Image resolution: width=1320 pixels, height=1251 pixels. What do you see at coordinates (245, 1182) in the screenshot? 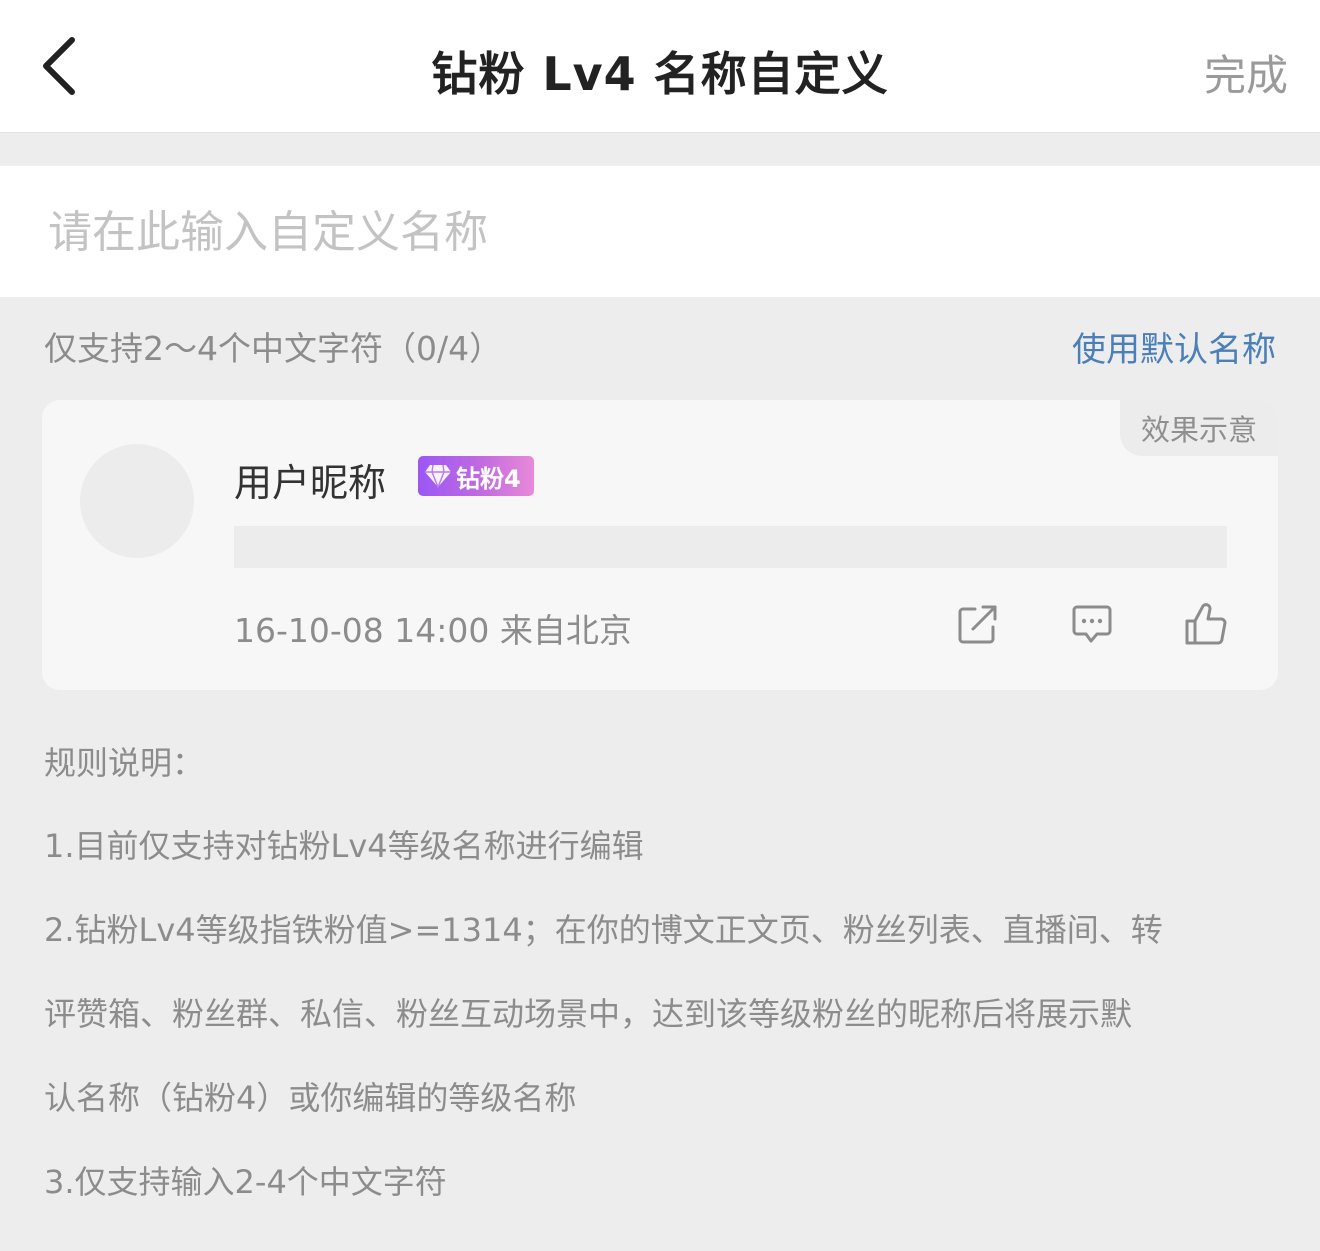
I see `rule-line: 3.仅支持输入2-4个中文字符` at bounding box center [245, 1182].